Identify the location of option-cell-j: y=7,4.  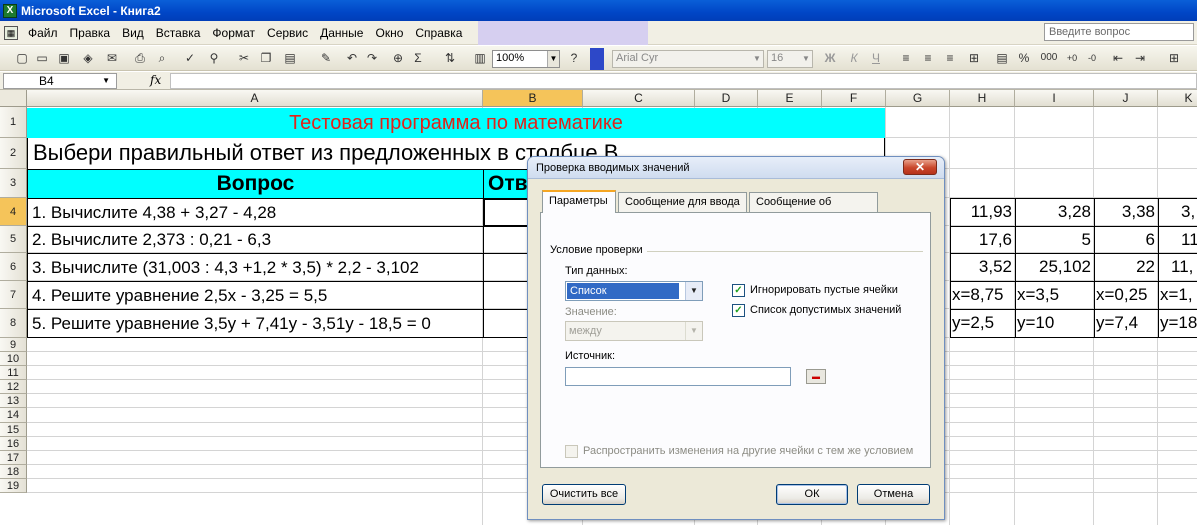
(1126, 323).